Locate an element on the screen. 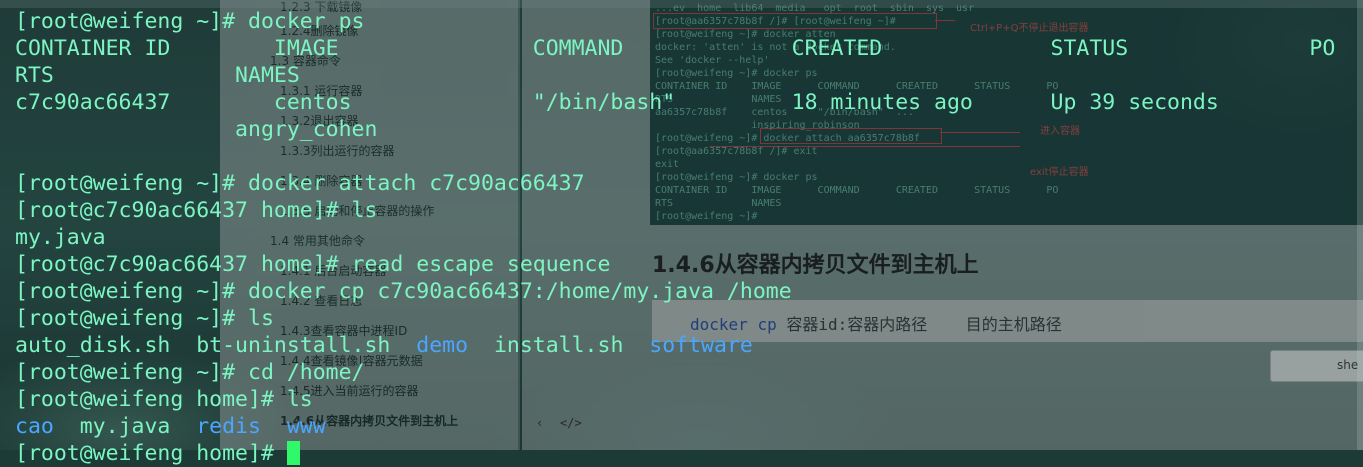 The image size is (1363, 467). terminal-scrollbar is located at coordinates (1360, 225).